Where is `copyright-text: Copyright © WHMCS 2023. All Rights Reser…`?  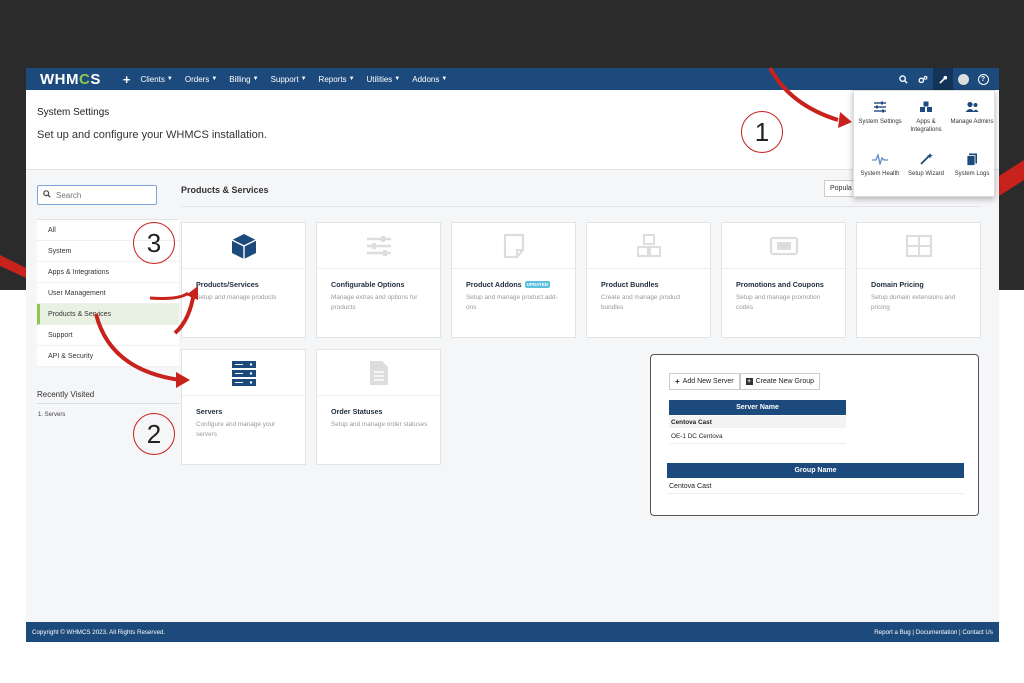 copyright-text: Copyright © WHMCS 2023. All Rights Reser… is located at coordinates (99, 632).